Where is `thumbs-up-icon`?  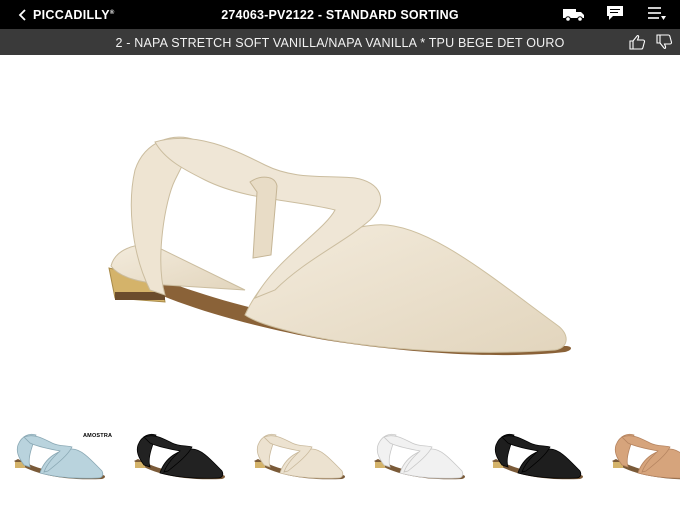
thumbs-up-icon is located at coordinates (637, 42).